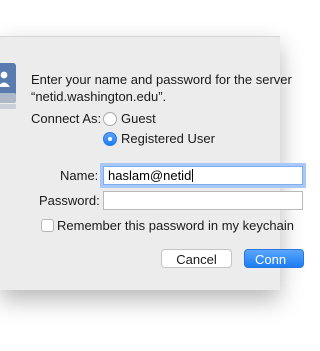  I want to click on guest-radio, so click(110, 119).